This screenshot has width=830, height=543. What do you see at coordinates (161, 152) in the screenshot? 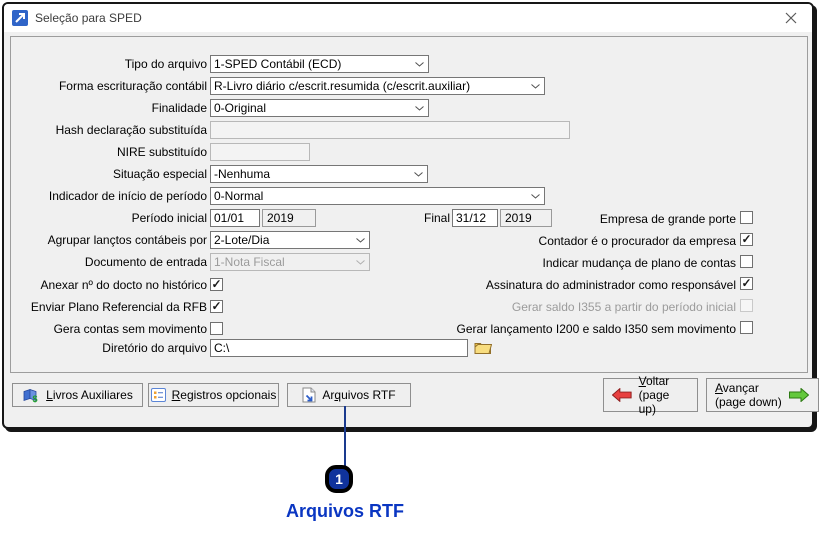
I see `nire-label: NIRE substituído` at bounding box center [161, 152].